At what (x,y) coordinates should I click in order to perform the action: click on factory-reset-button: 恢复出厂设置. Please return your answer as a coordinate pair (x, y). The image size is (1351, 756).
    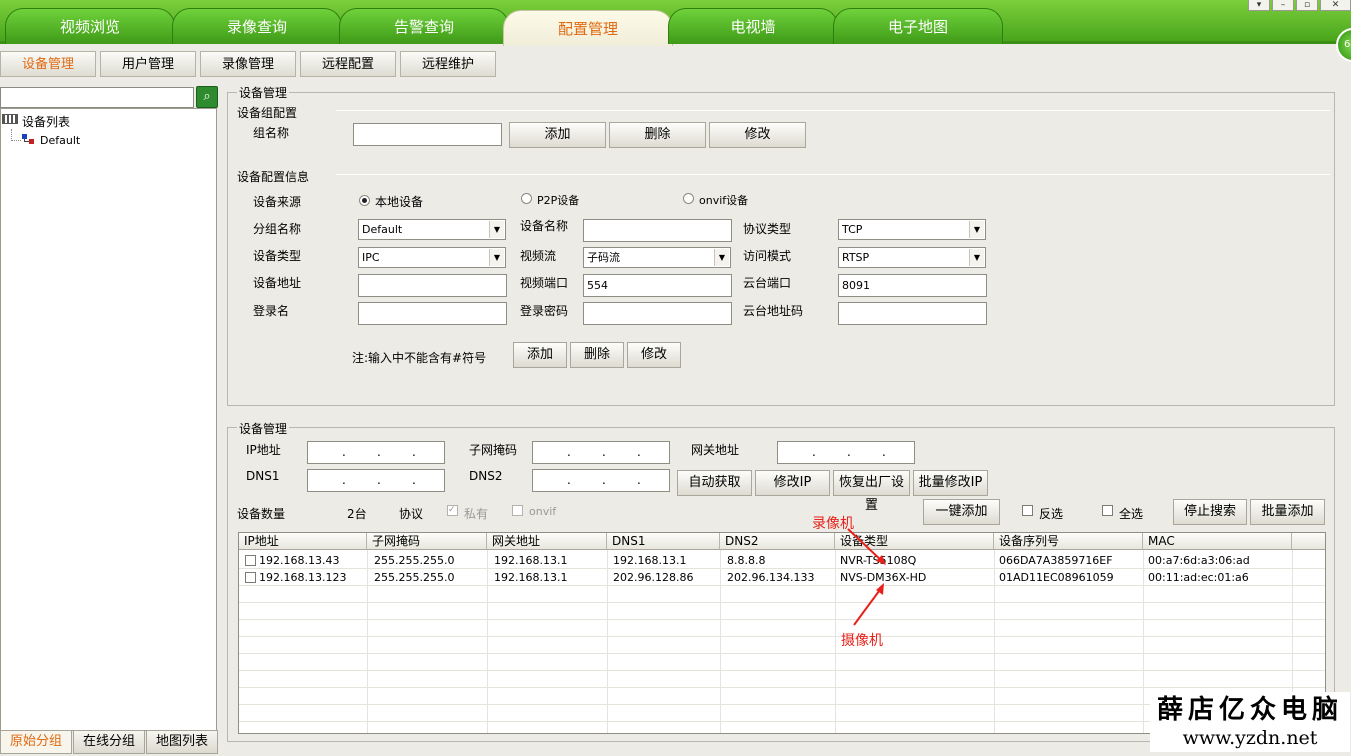
    Looking at the image, I should click on (871, 491).